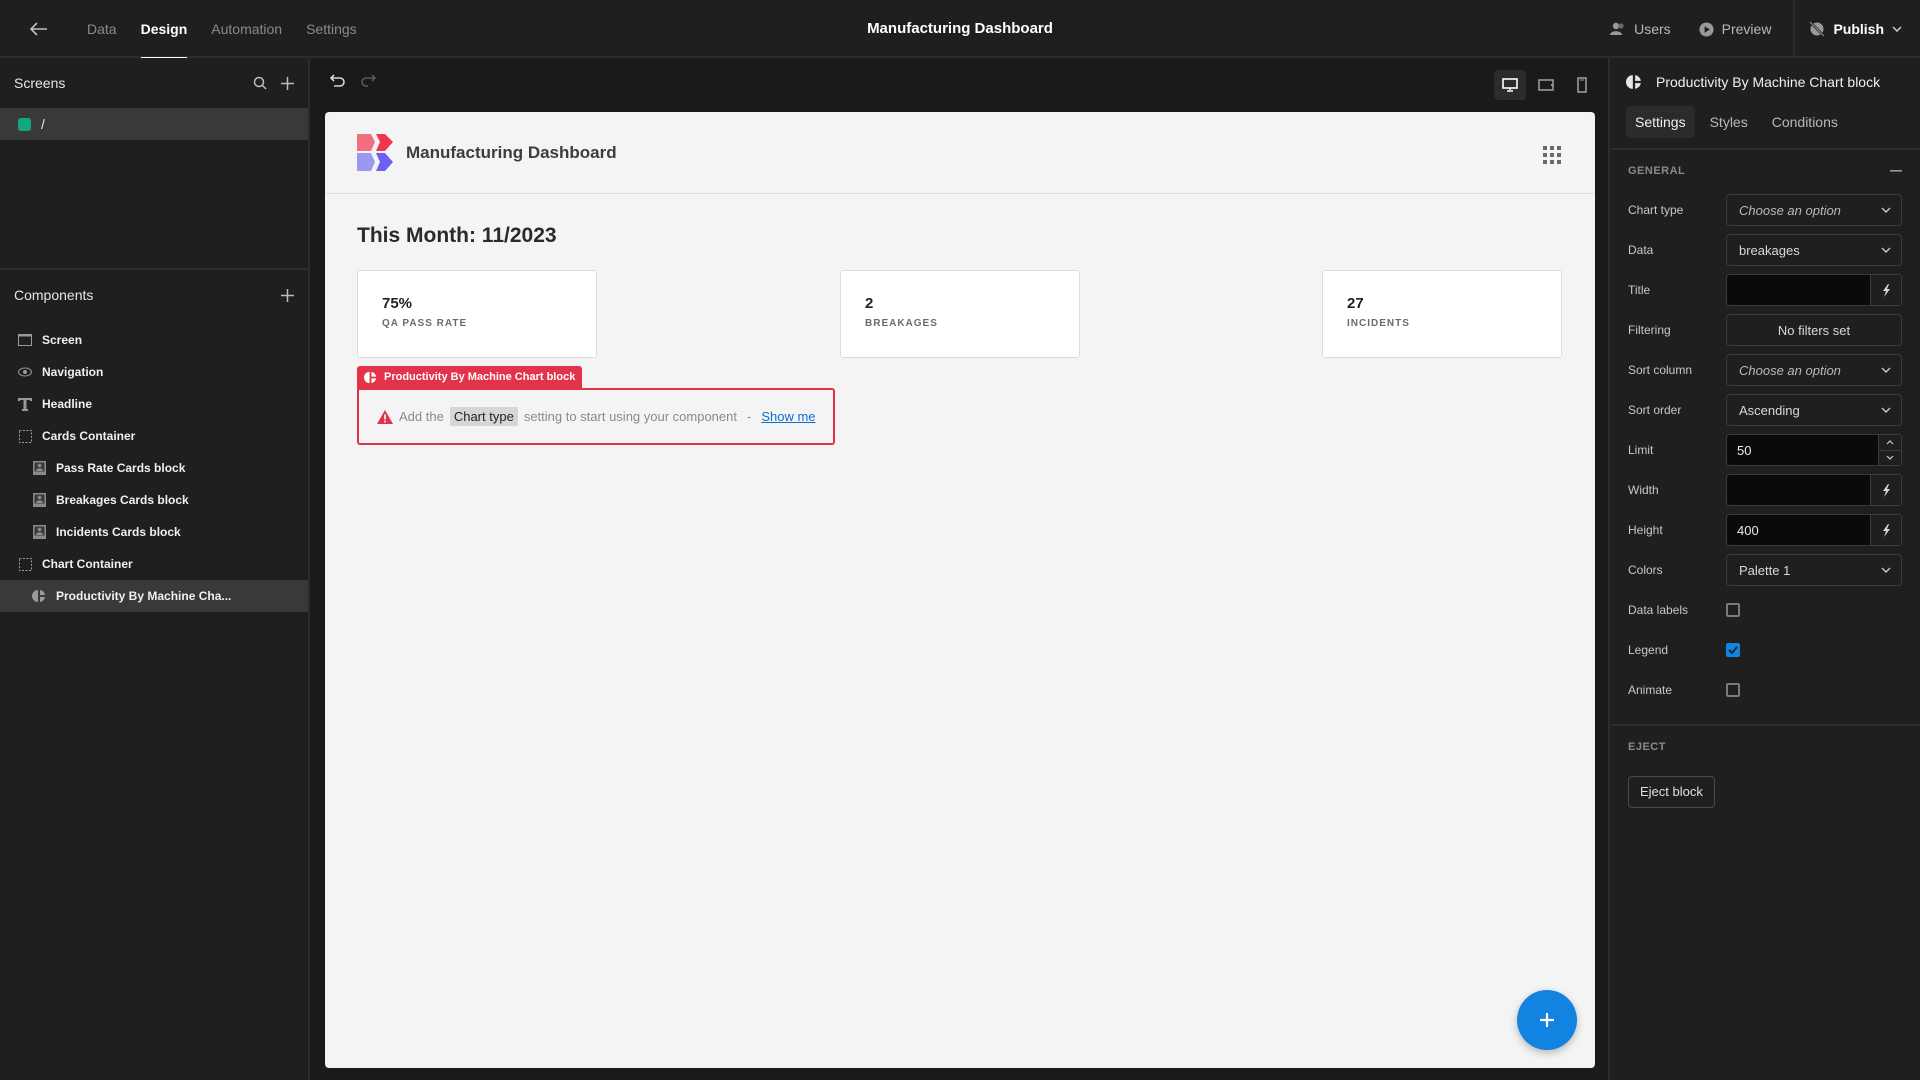 The width and height of the screenshot is (1920, 1080). Describe the element at coordinates (1765, 171) in the screenshot. I see `general-section-header: GENERAL` at that location.